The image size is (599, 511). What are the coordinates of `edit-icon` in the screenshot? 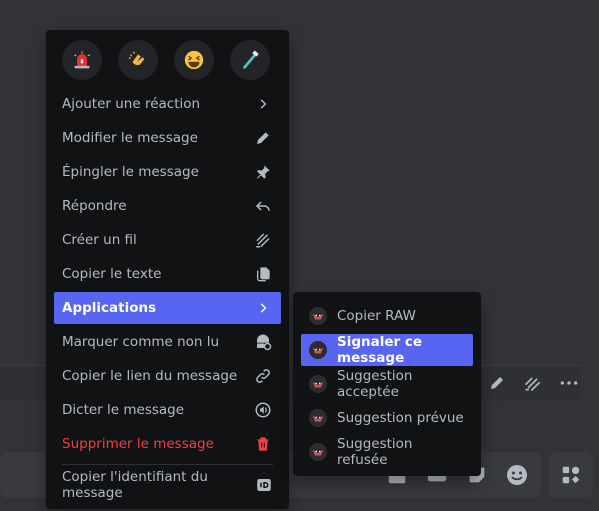 It's located at (497, 383).